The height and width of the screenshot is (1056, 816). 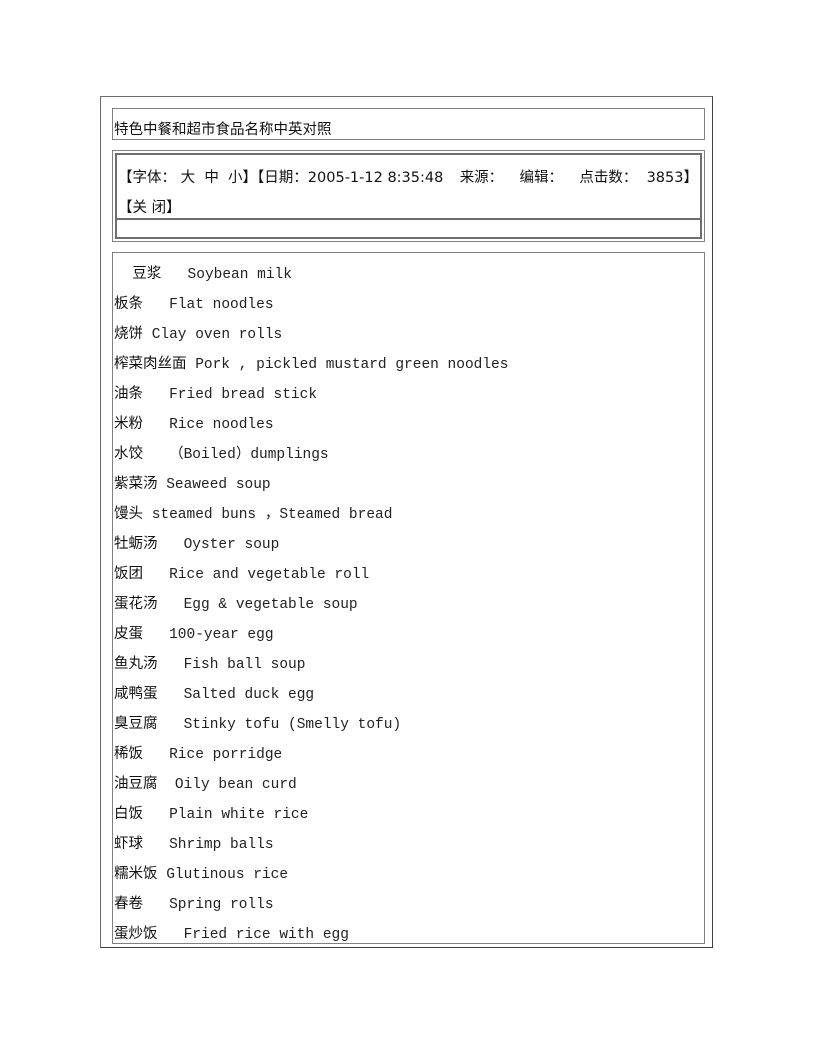 What do you see at coordinates (235, 785) in the screenshot?
I see `english-name: Oily bean curd` at bounding box center [235, 785].